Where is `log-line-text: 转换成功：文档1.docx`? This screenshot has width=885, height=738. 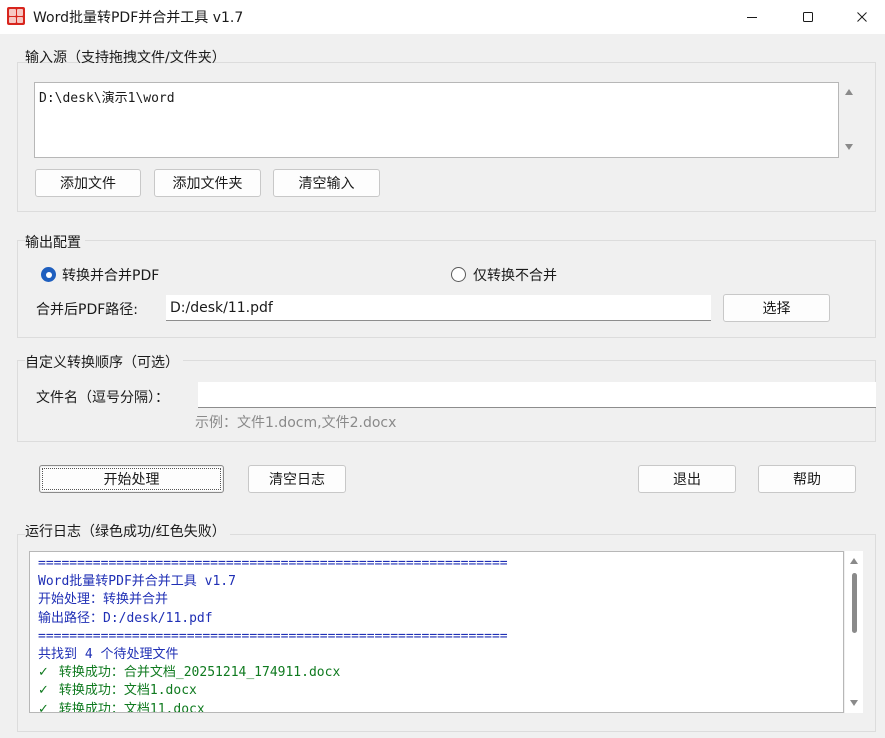
log-line-text: 转换成功：文档1.docx is located at coordinates (127, 691).